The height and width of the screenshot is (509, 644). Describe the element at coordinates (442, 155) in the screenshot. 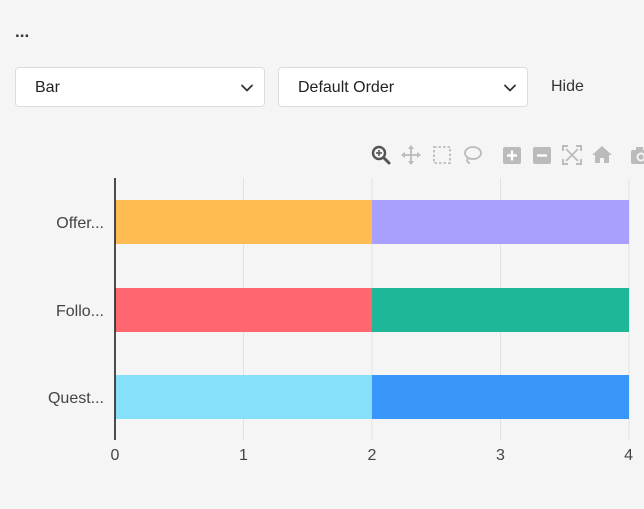

I see `box-select-icon` at that location.